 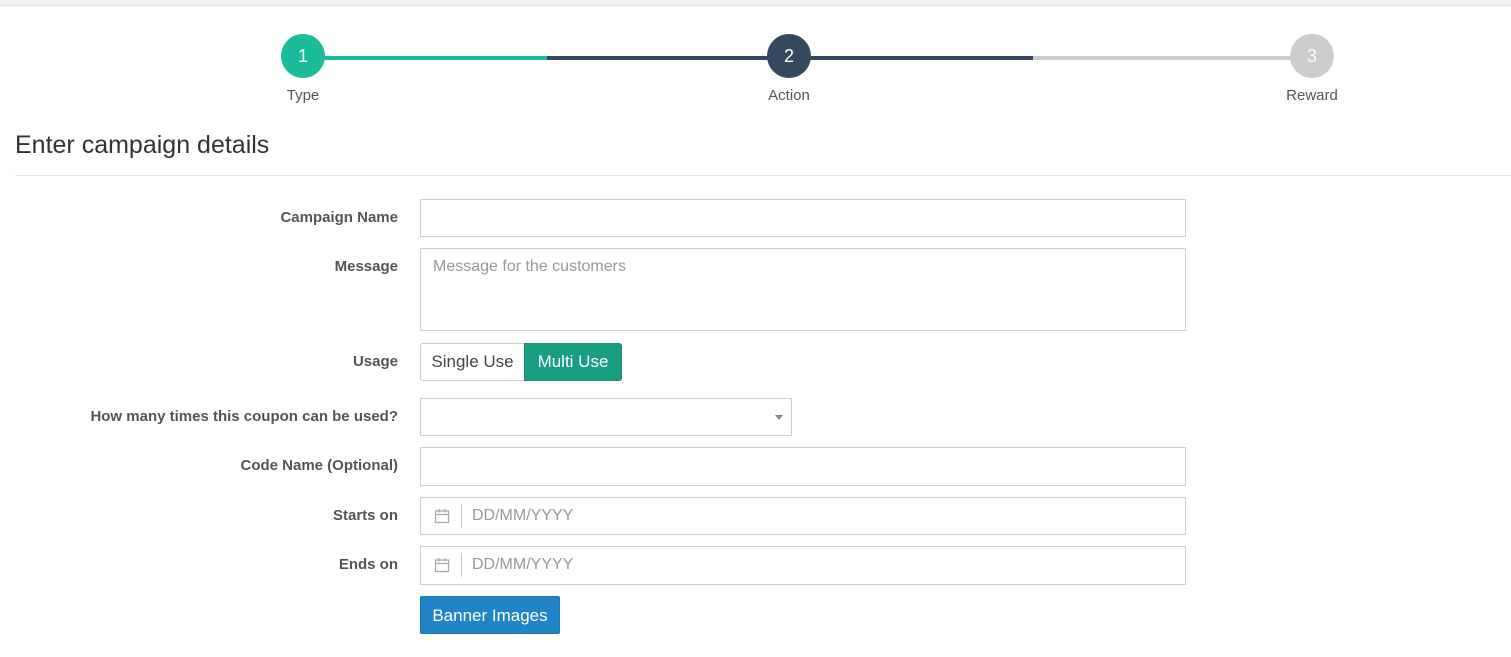 I want to click on multi-use-toggle: Multi Use, so click(x=573, y=362).